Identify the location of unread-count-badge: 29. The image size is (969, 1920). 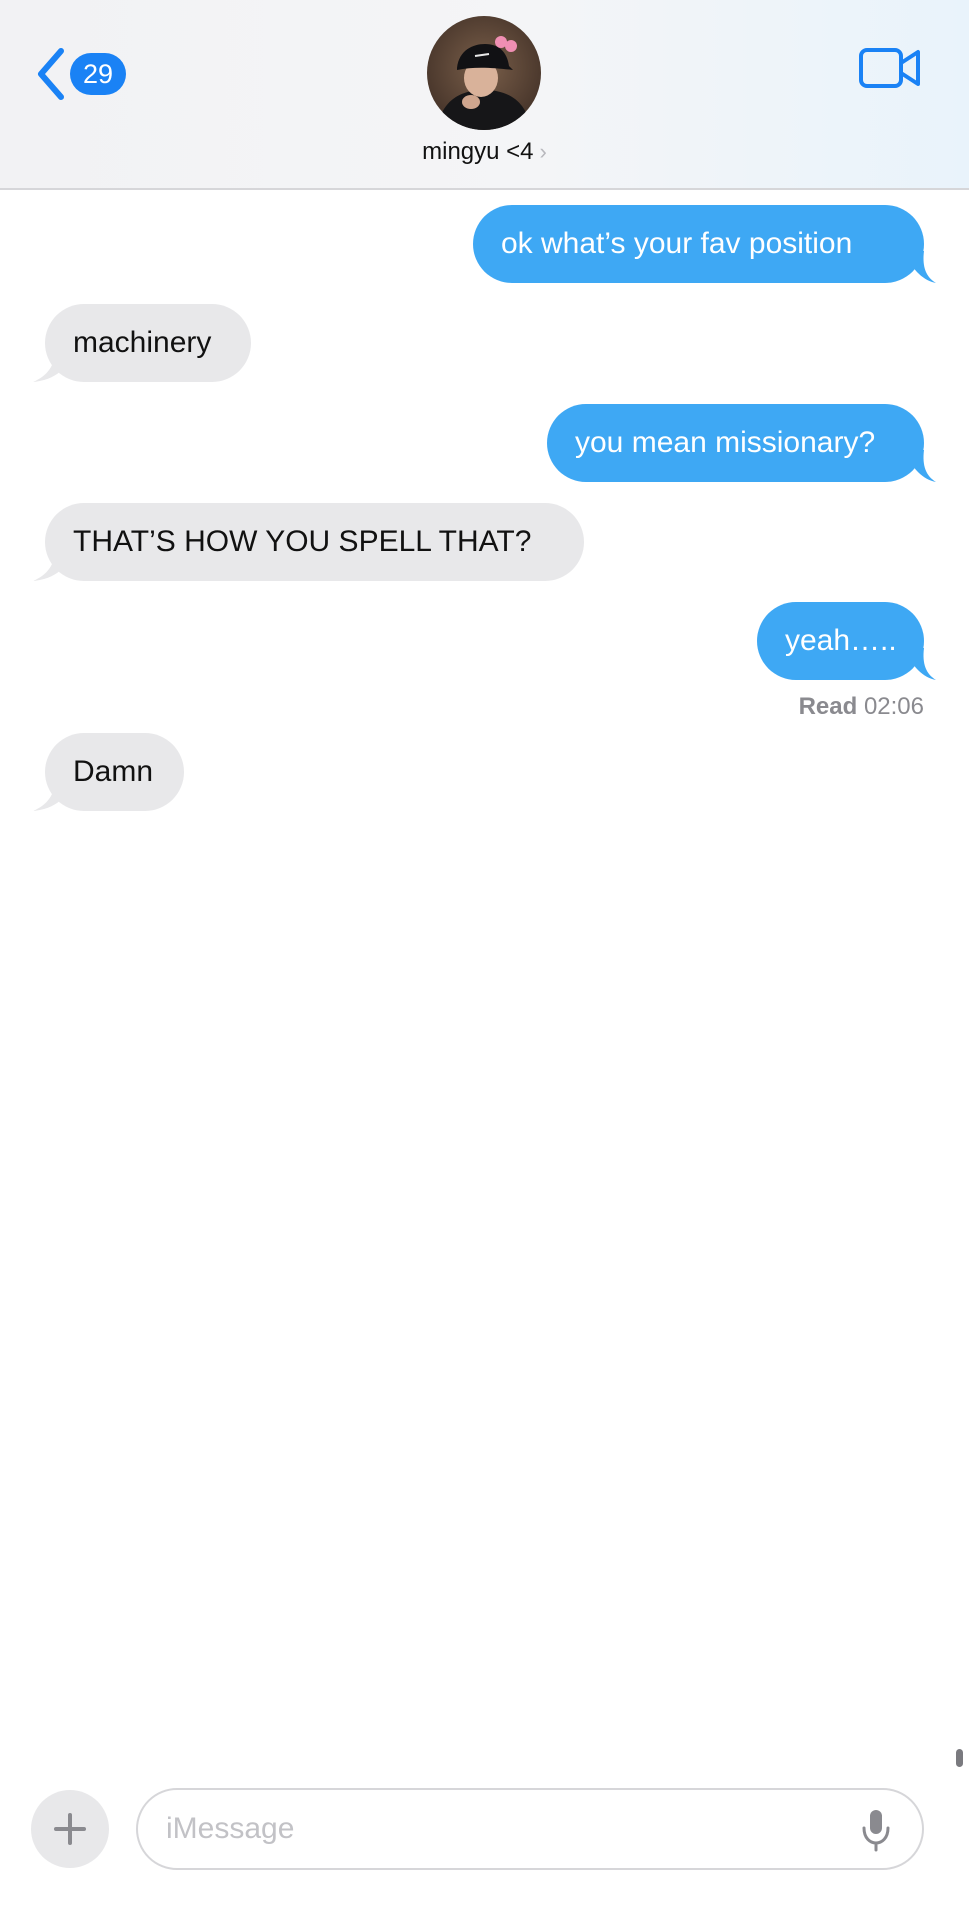
(98, 74).